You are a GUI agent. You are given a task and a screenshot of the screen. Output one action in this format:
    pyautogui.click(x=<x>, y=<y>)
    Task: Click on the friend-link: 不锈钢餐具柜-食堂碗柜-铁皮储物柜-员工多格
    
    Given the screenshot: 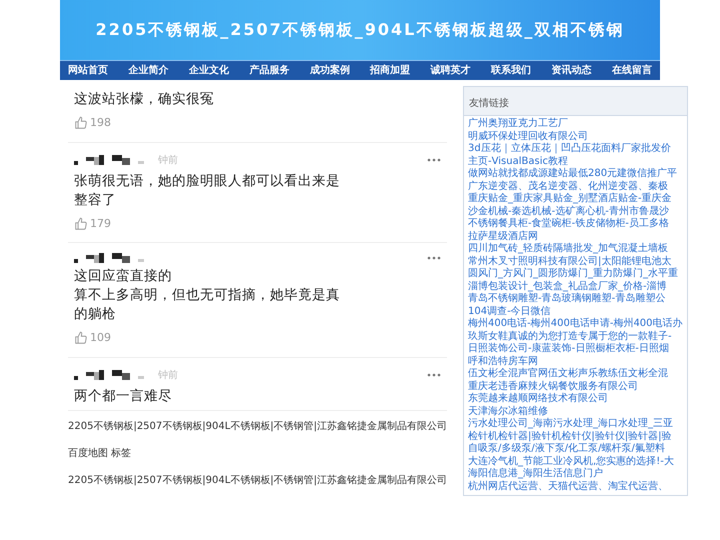 What is the action you would take?
    pyautogui.click(x=575, y=224)
    